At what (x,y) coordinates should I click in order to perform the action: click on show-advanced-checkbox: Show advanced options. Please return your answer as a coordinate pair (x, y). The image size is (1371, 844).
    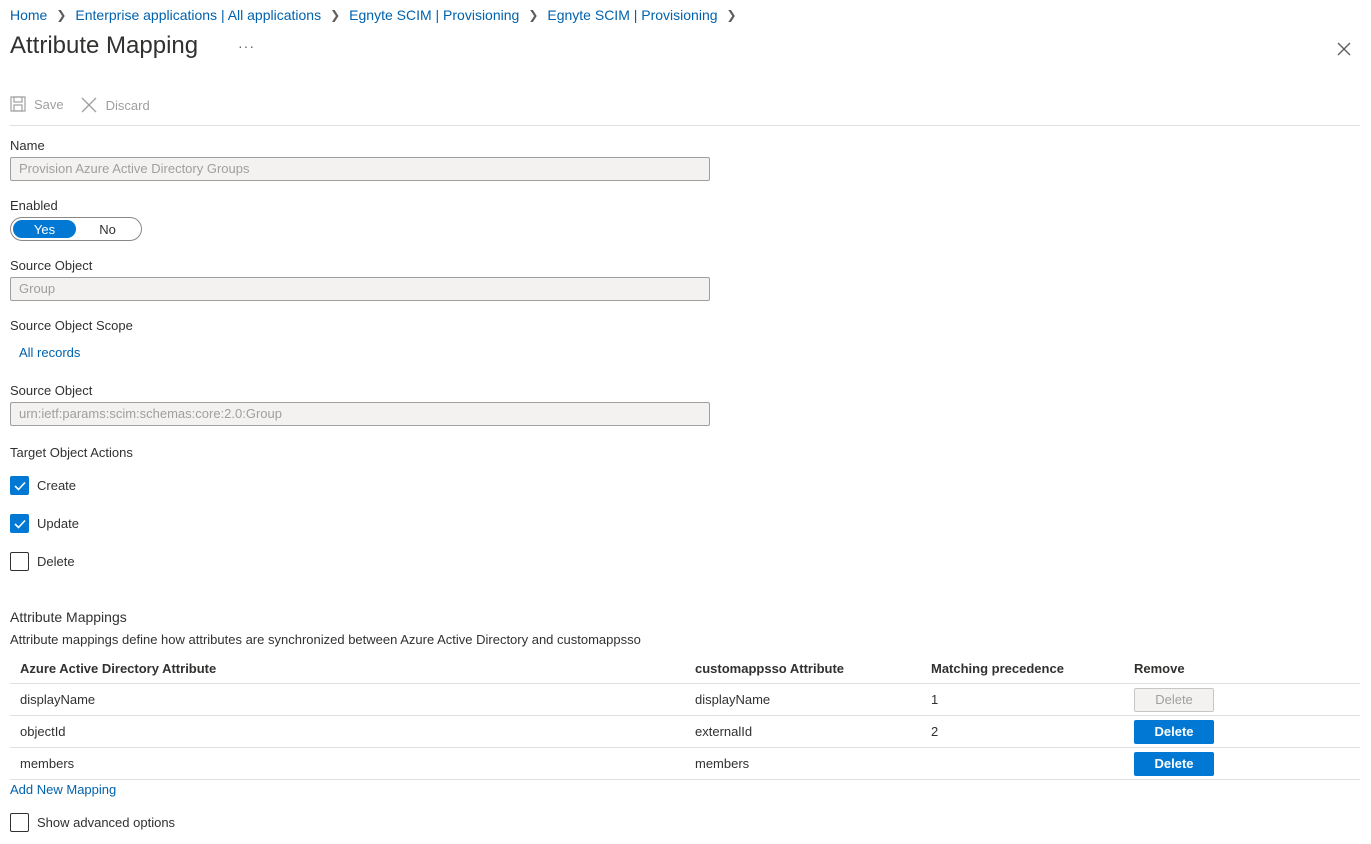
    Looking at the image, I should click on (92, 822).